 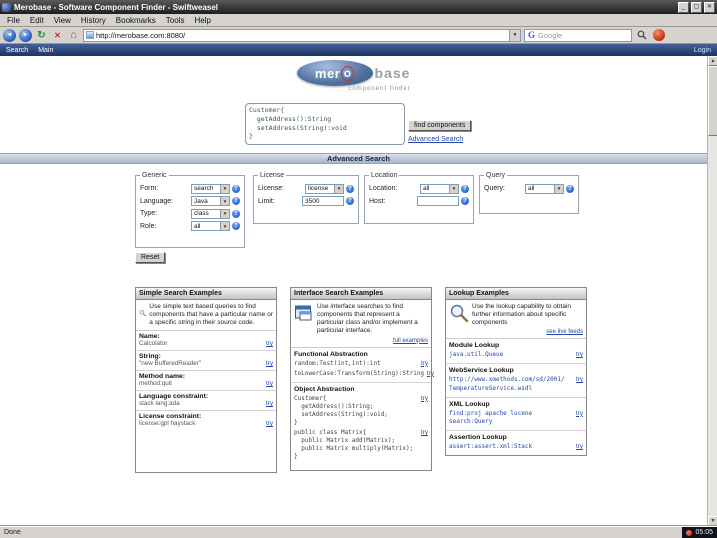 I want to click on page-scrollbar: ▲ ▼, so click(x=712, y=291).